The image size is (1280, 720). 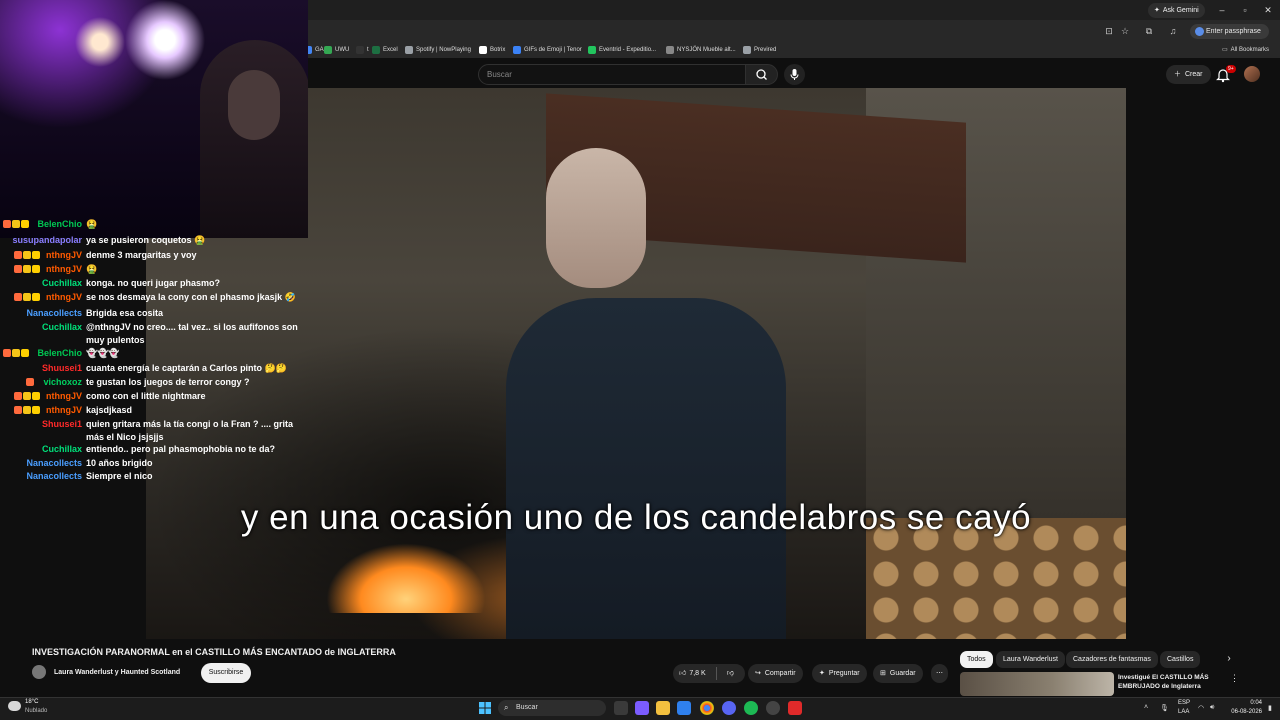 I want to click on chat-text: 🤮, so click(x=92, y=269).